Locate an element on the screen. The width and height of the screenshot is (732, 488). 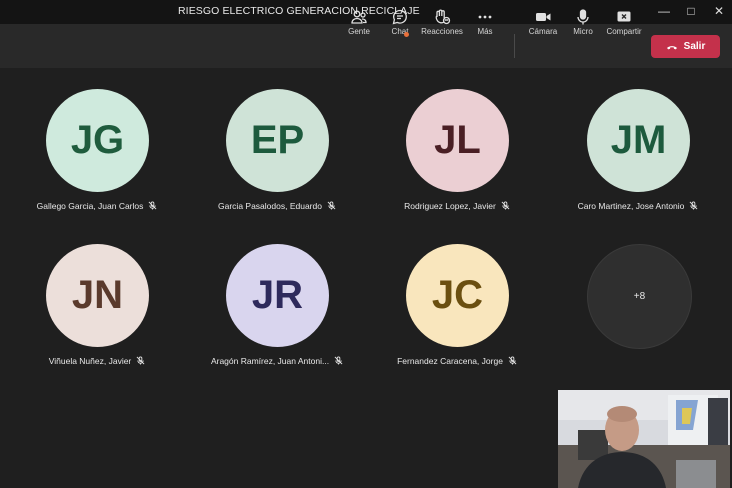
participant-name: Gallego Garcia, Juan Carlos is located at coordinates (90, 206).